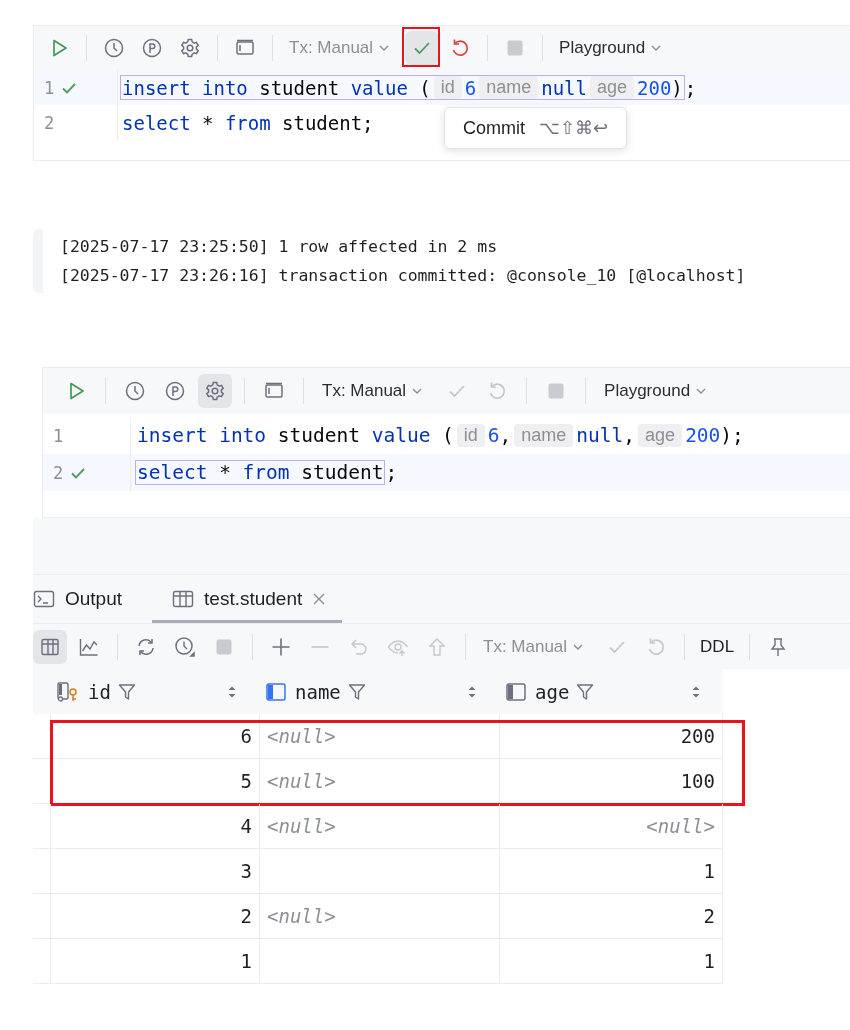 This screenshot has height=1030, width=850. I want to click on column-name: name, so click(318, 691).